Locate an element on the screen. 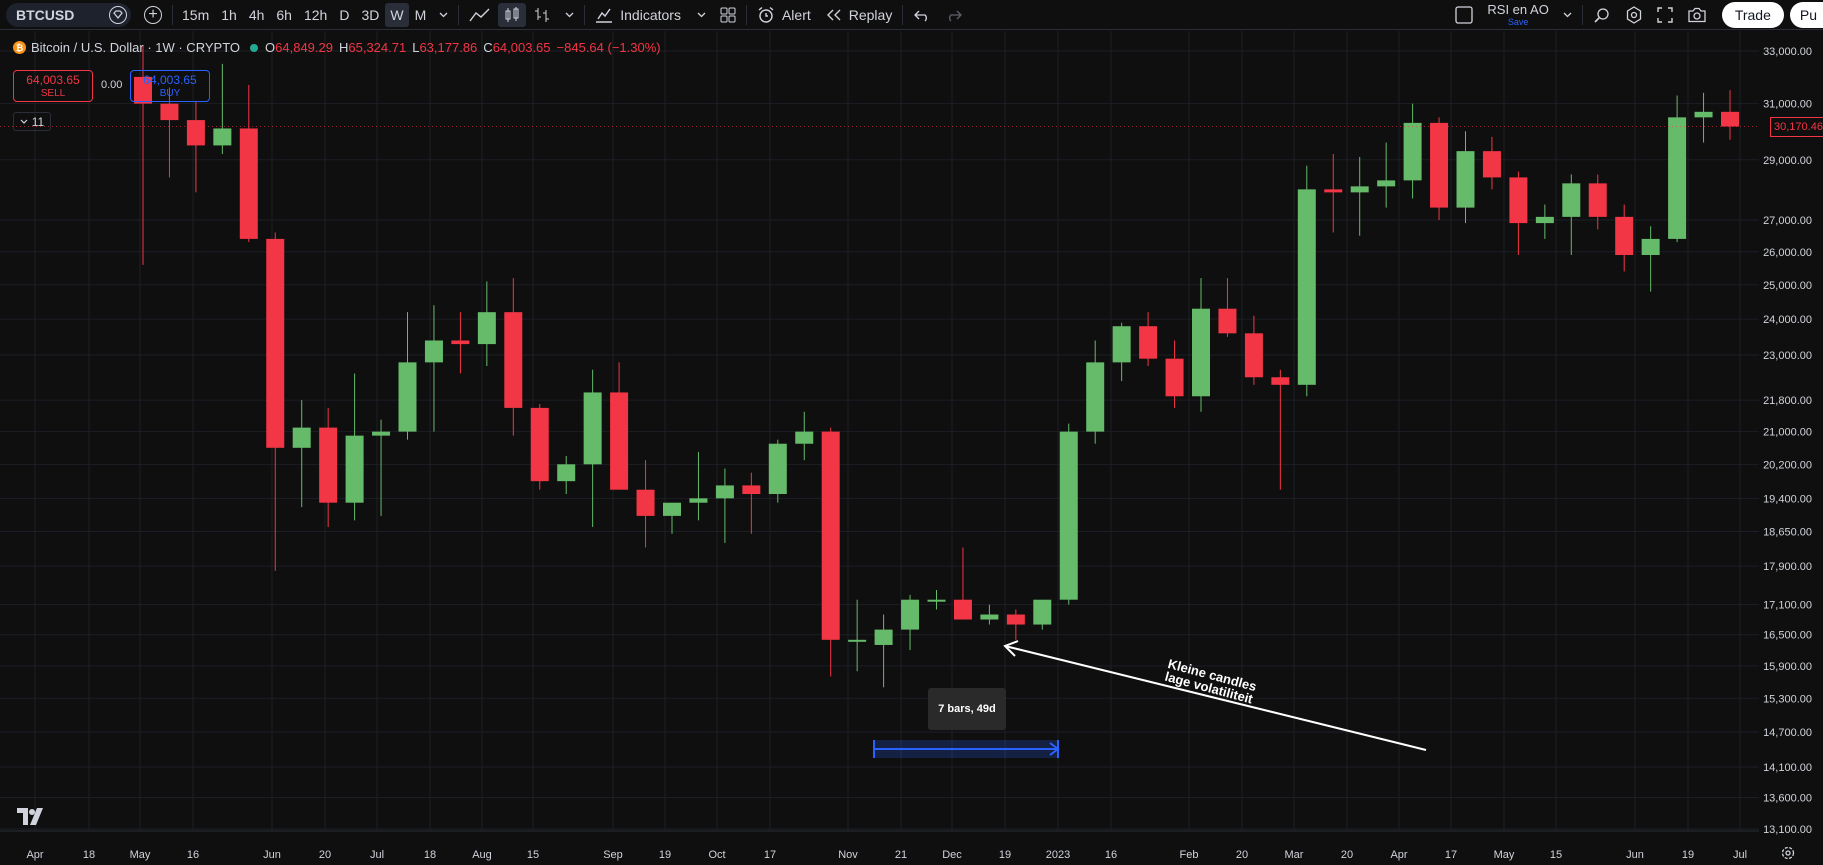  layout-checkbox is located at coordinates (1464, 15).